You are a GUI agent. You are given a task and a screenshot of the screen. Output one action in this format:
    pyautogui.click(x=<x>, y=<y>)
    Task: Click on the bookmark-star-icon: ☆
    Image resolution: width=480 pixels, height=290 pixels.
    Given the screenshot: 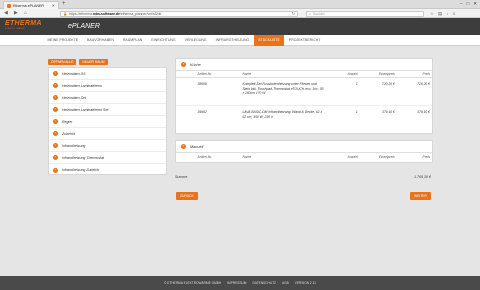 What is the action you would take?
    pyautogui.click(x=432, y=13)
    